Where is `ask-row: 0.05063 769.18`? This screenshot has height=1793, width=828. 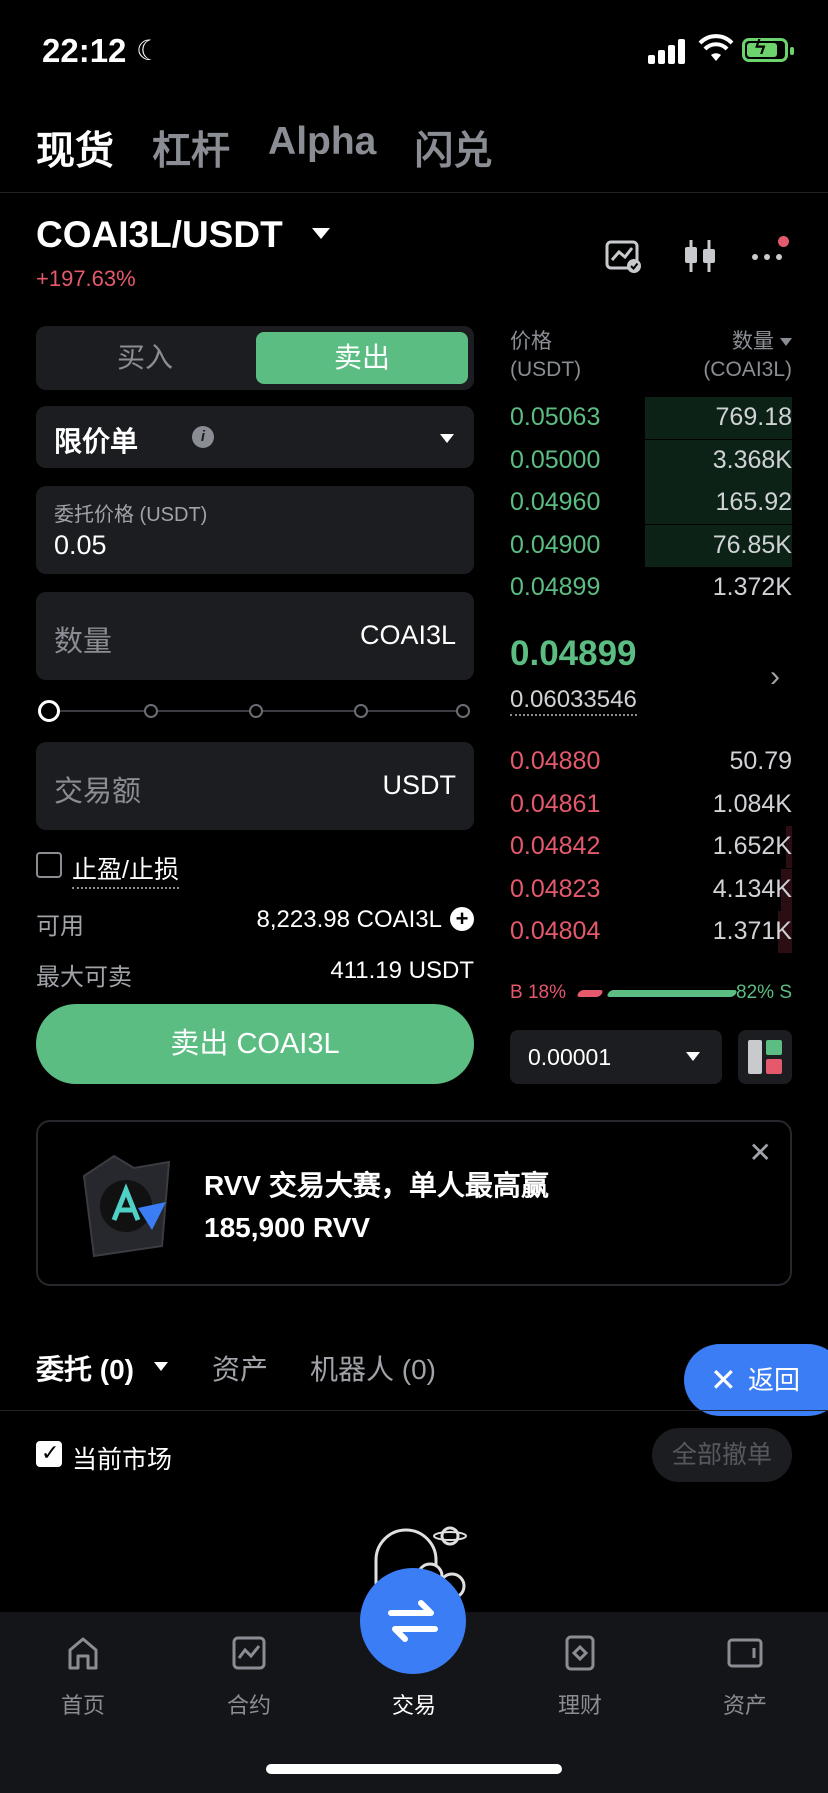 ask-row: 0.05063 769.18 is located at coordinates (651, 418).